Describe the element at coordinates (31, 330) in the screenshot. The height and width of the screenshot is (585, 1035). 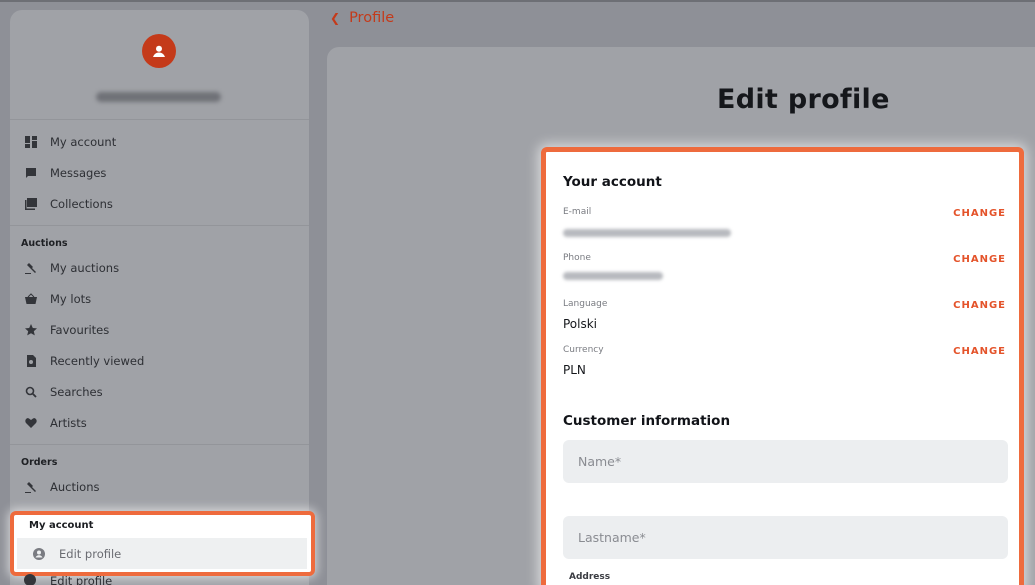
I see `star-icon` at that location.